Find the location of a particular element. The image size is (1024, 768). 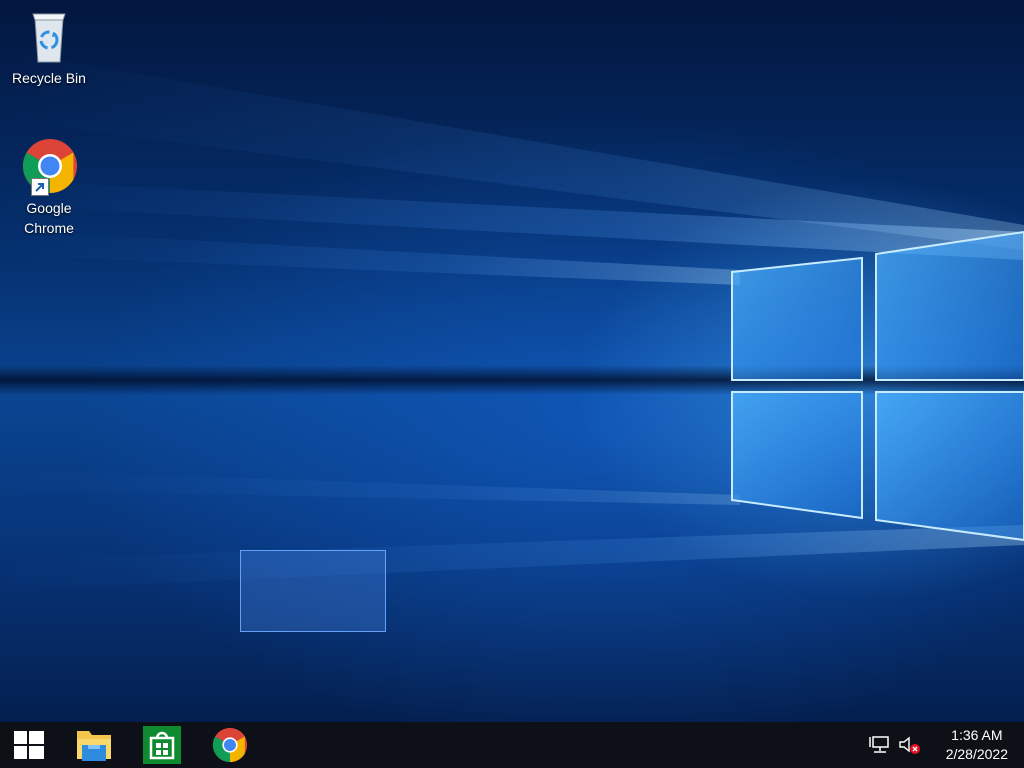

selection-rectangle is located at coordinates (313, 591).